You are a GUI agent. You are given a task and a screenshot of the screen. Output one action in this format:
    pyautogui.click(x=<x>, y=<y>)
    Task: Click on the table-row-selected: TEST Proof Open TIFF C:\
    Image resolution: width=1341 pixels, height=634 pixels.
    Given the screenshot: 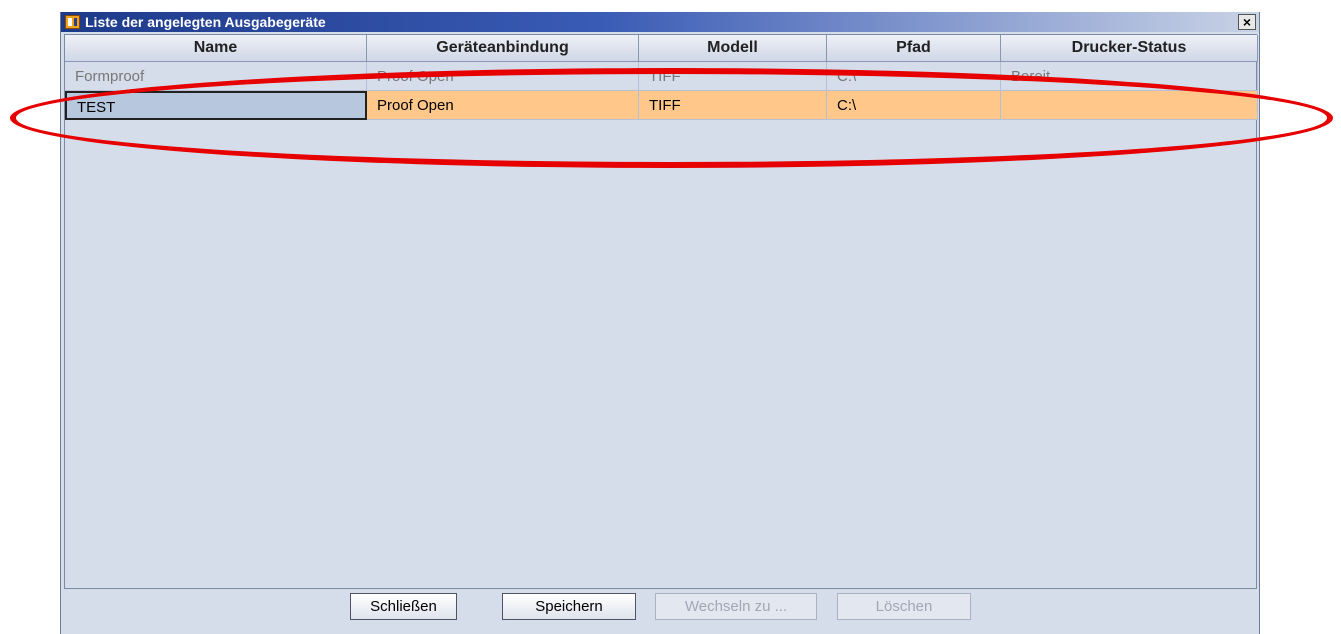 What is the action you would take?
    pyautogui.click(x=661, y=105)
    